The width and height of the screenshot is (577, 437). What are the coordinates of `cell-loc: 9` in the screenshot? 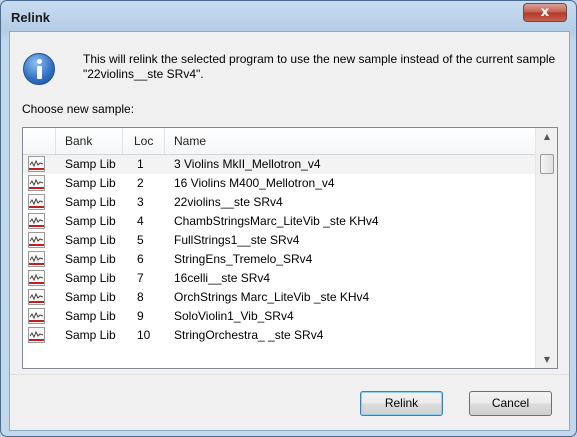 It's located at (140, 316).